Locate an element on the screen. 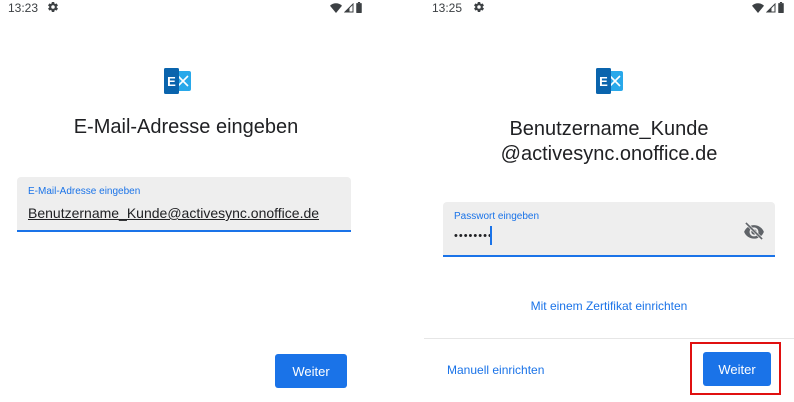 The height and width of the screenshot is (402, 794). page-title: E-Mail-Adresse eingeben is located at coordinates (186, 127).